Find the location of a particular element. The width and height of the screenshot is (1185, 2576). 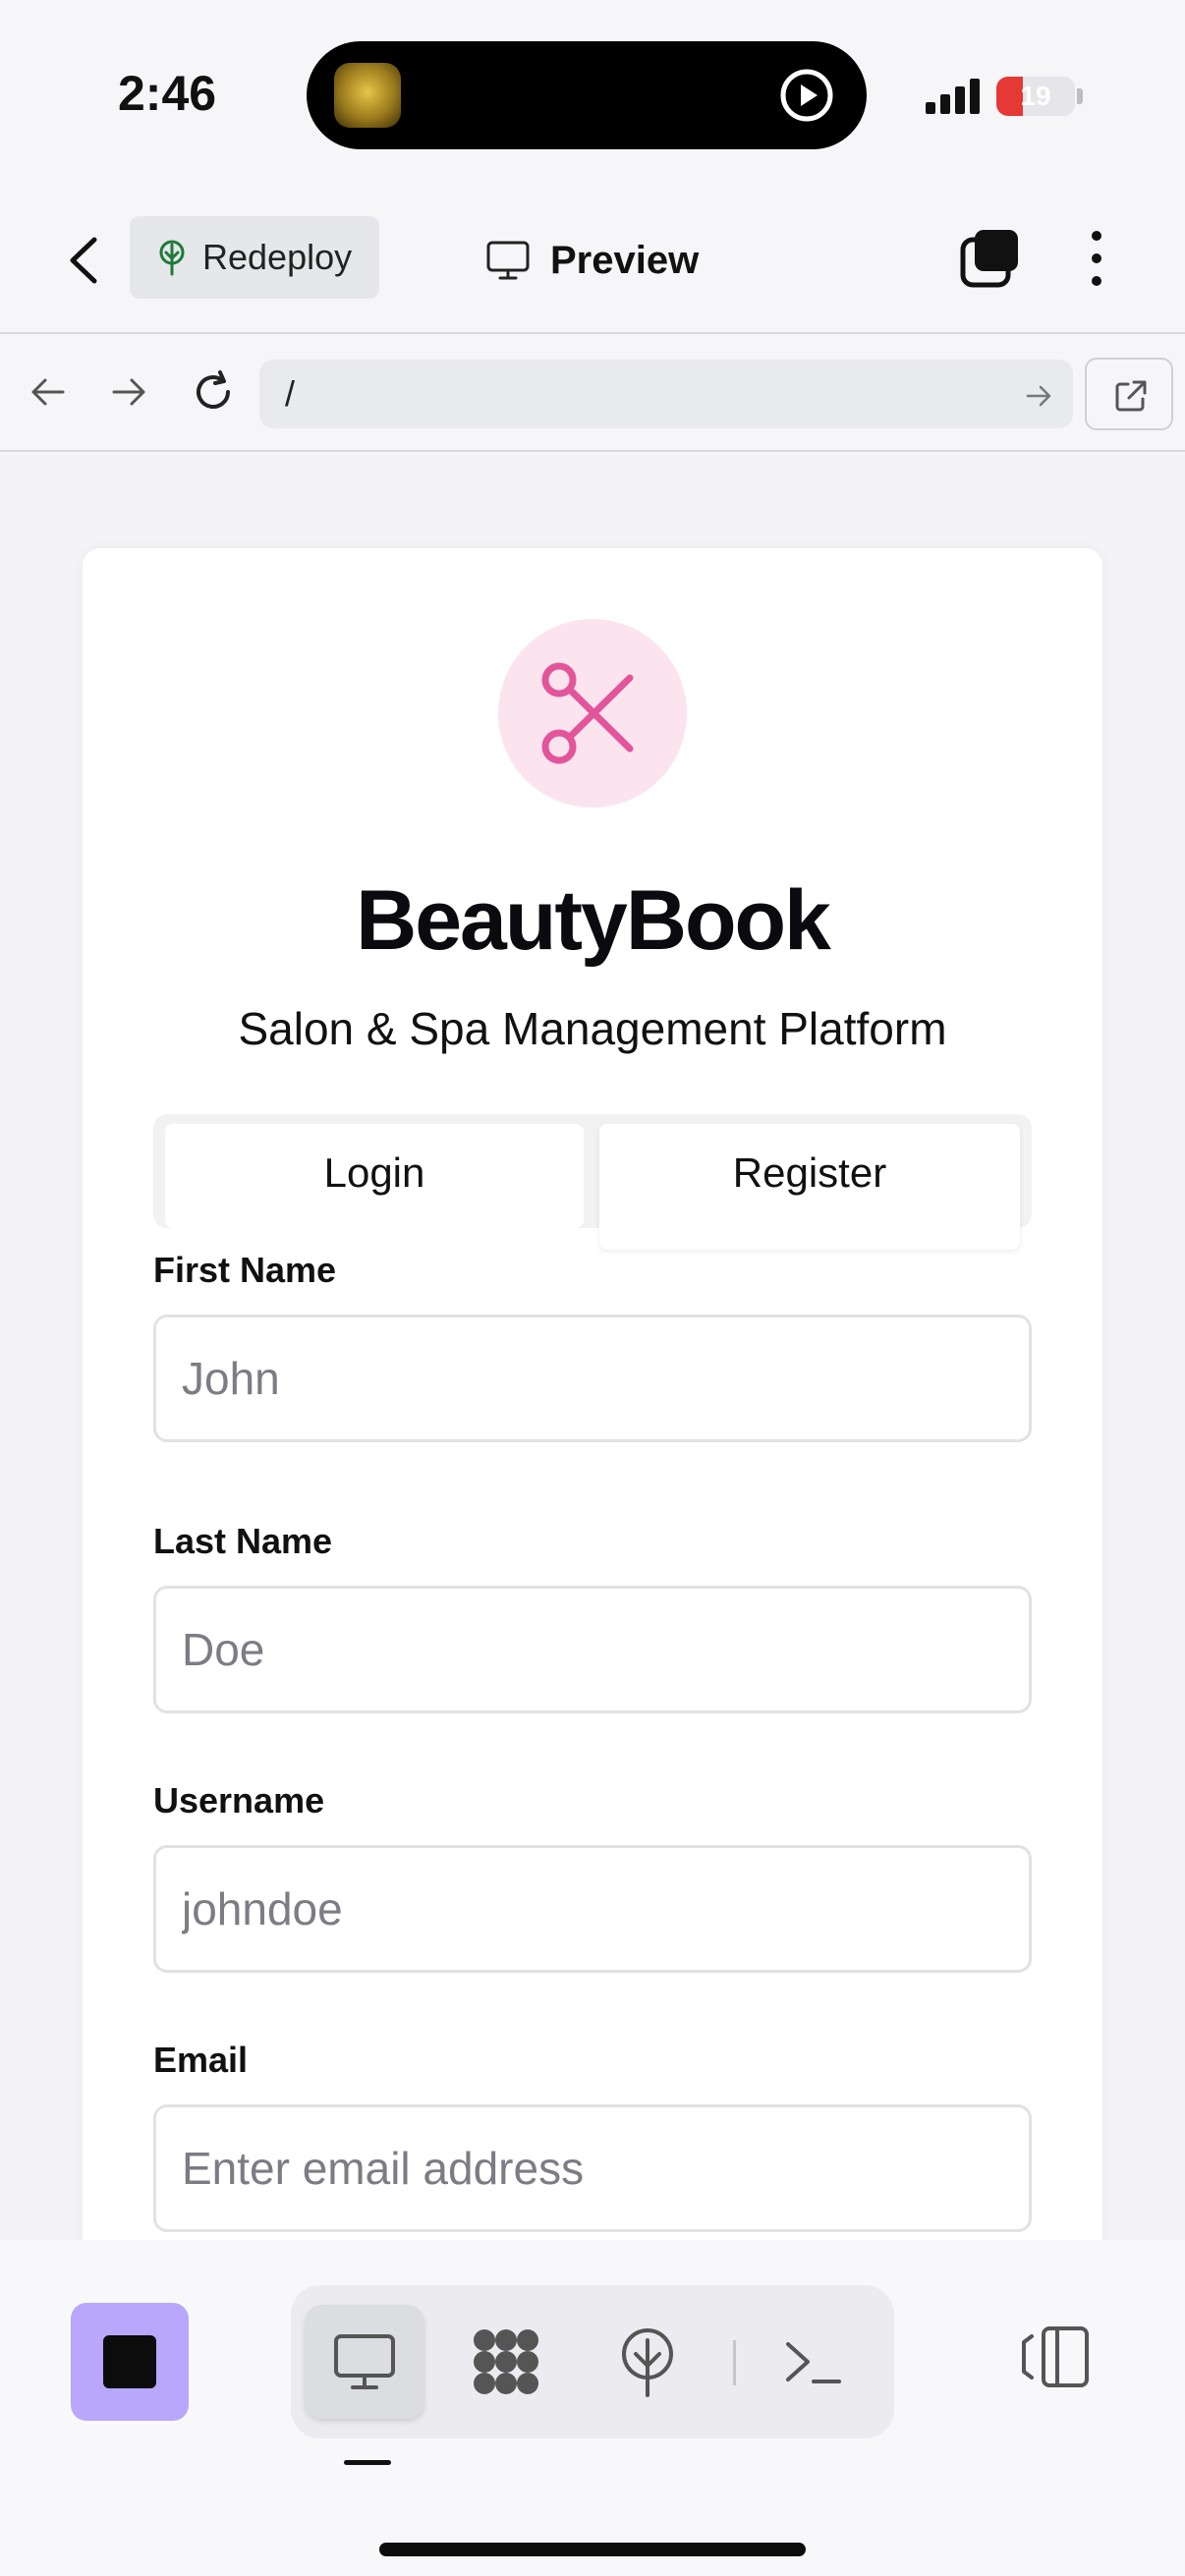

tab-login: Login is located at coordinates (375, 1176).